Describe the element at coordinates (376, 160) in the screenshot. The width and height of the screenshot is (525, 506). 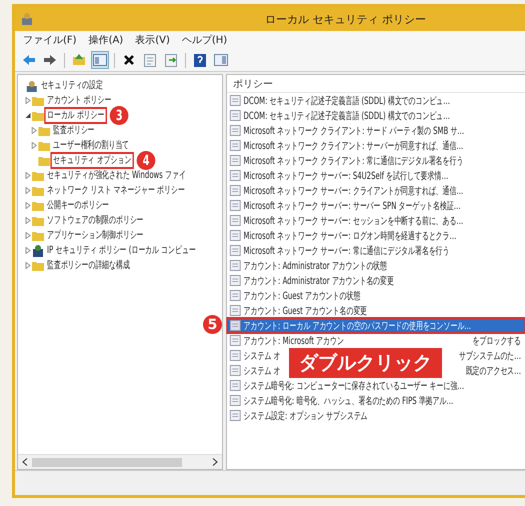
I see `policy-row: Microsoft ネットワーク クライアント: 常に通信にデジタル署名を行う` at that location.